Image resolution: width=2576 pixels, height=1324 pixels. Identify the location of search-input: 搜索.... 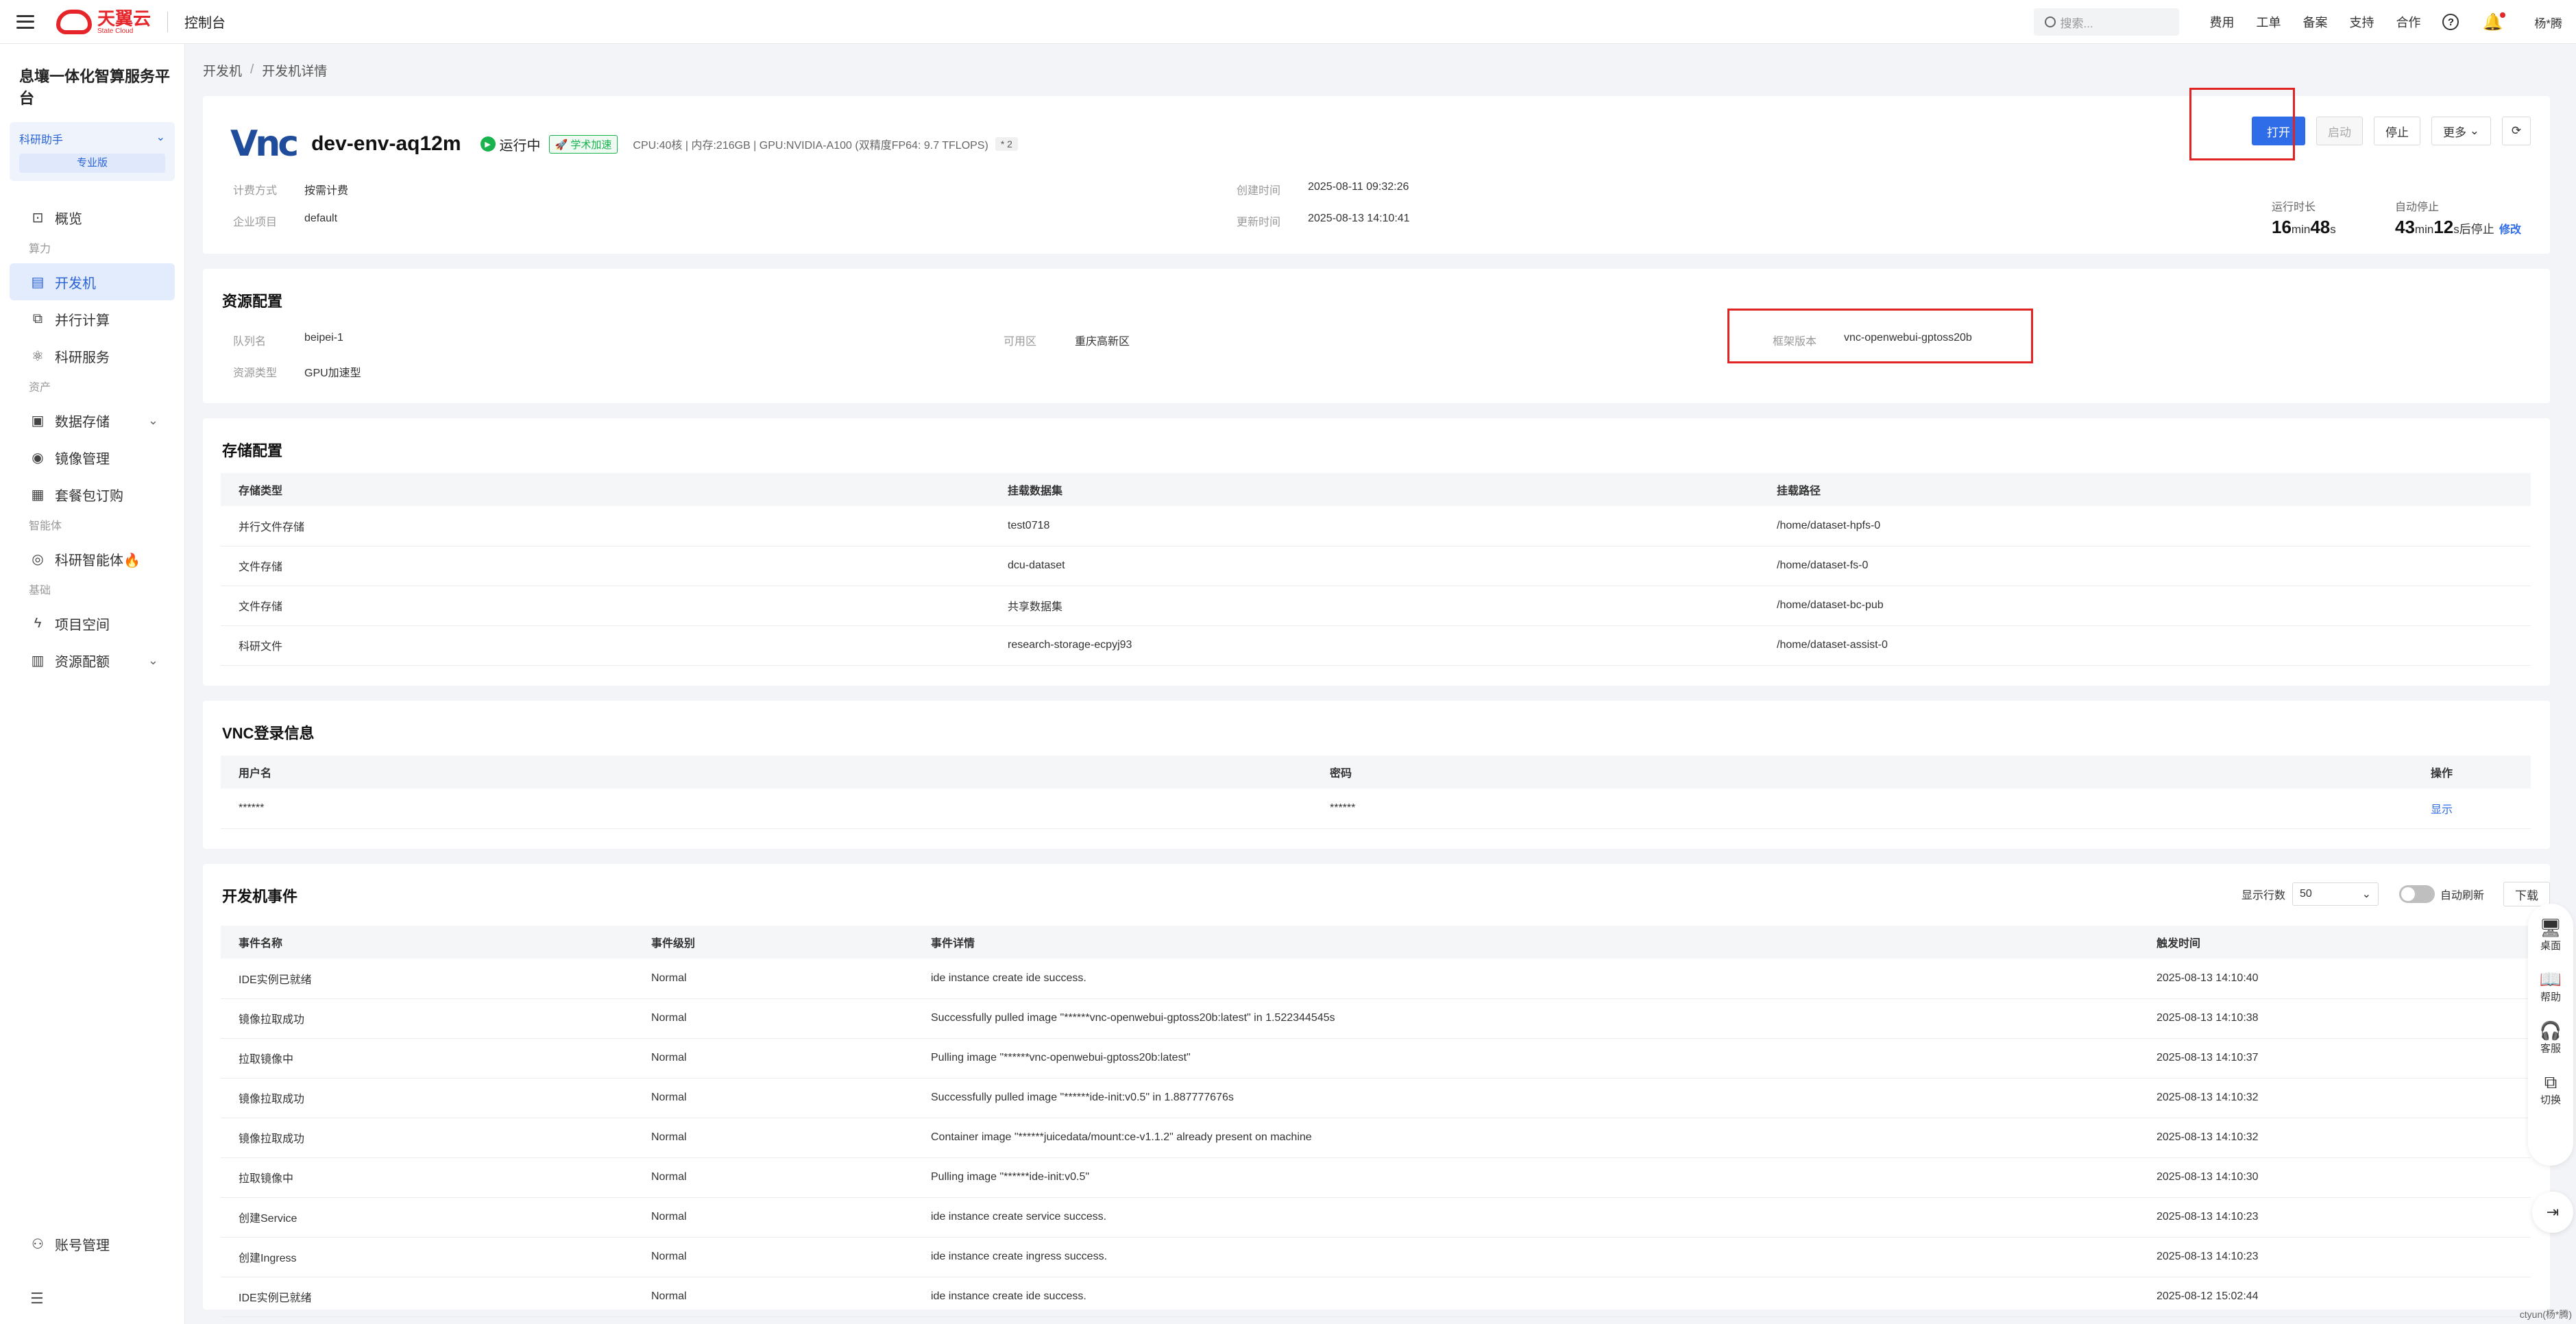
(2107, 22).